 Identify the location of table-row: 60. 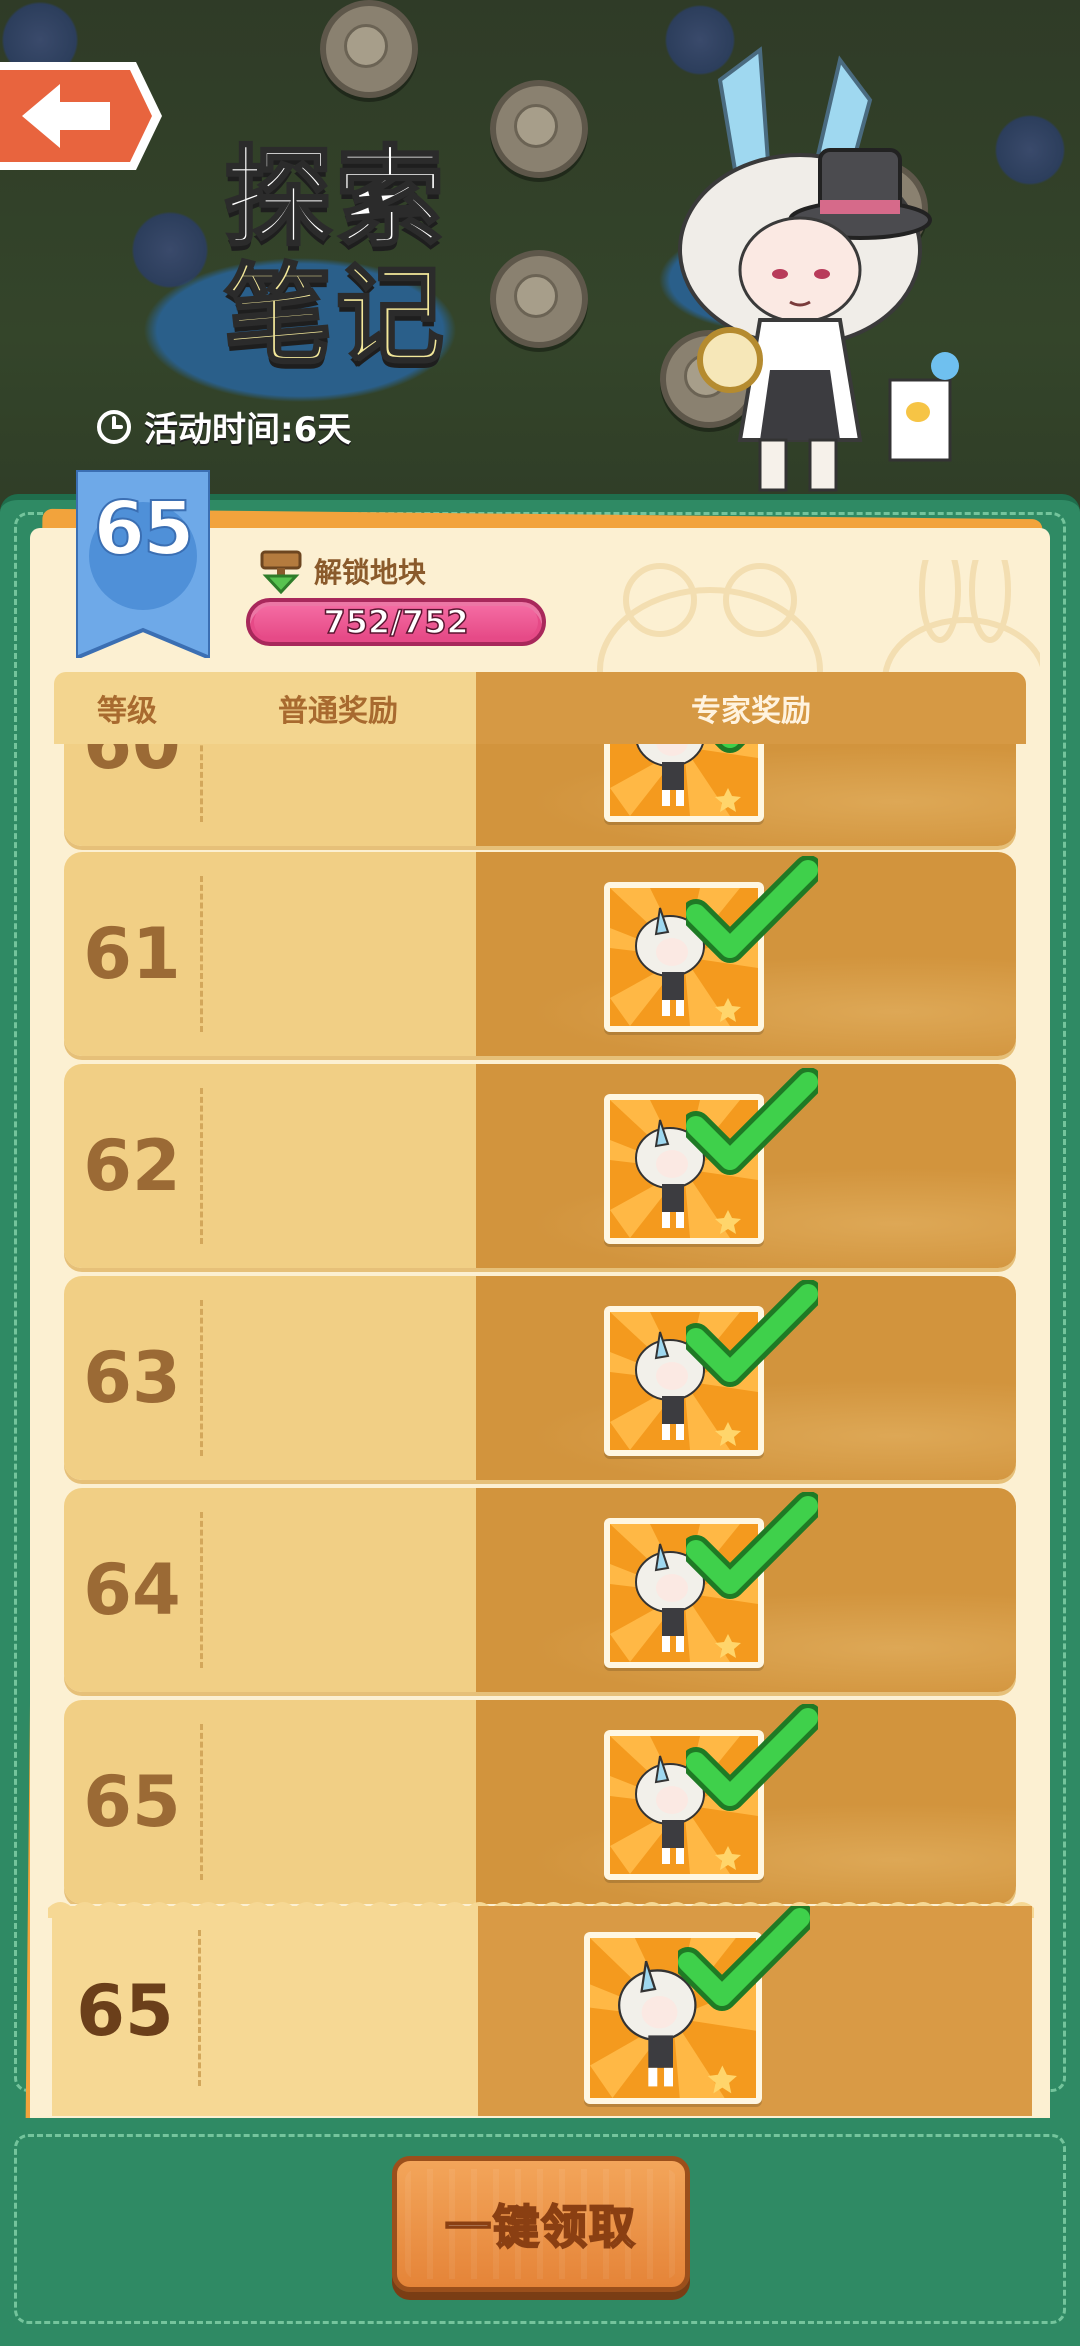
(540, 795).